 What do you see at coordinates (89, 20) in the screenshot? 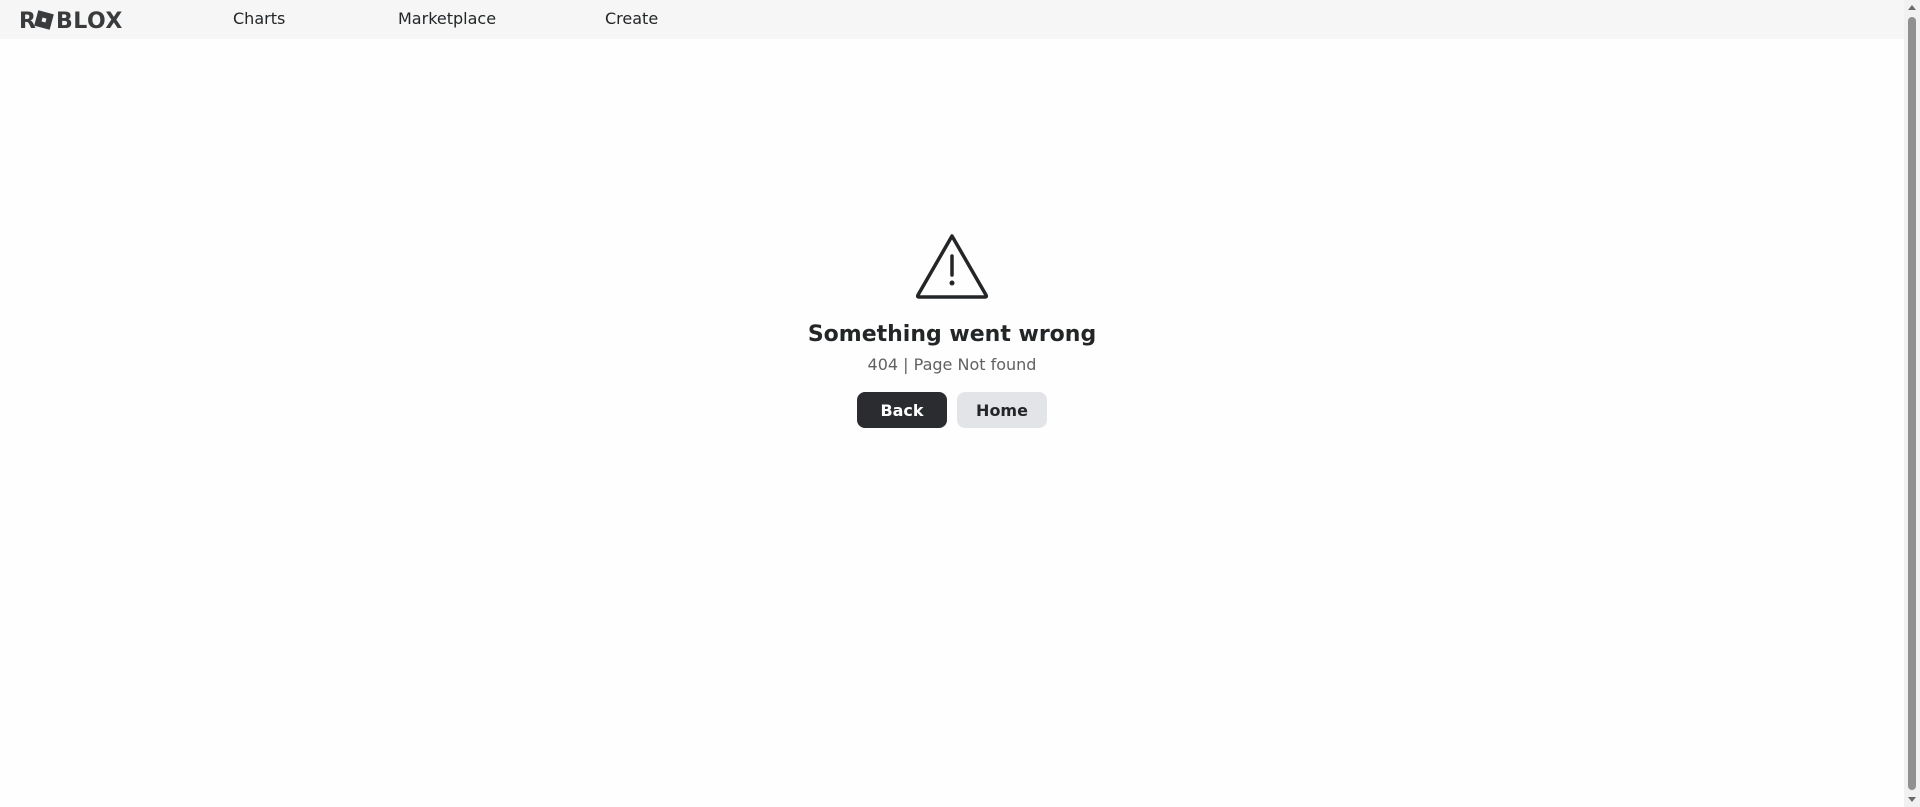
I see `svg-text: BLOX` at bounding box center [89, 20].